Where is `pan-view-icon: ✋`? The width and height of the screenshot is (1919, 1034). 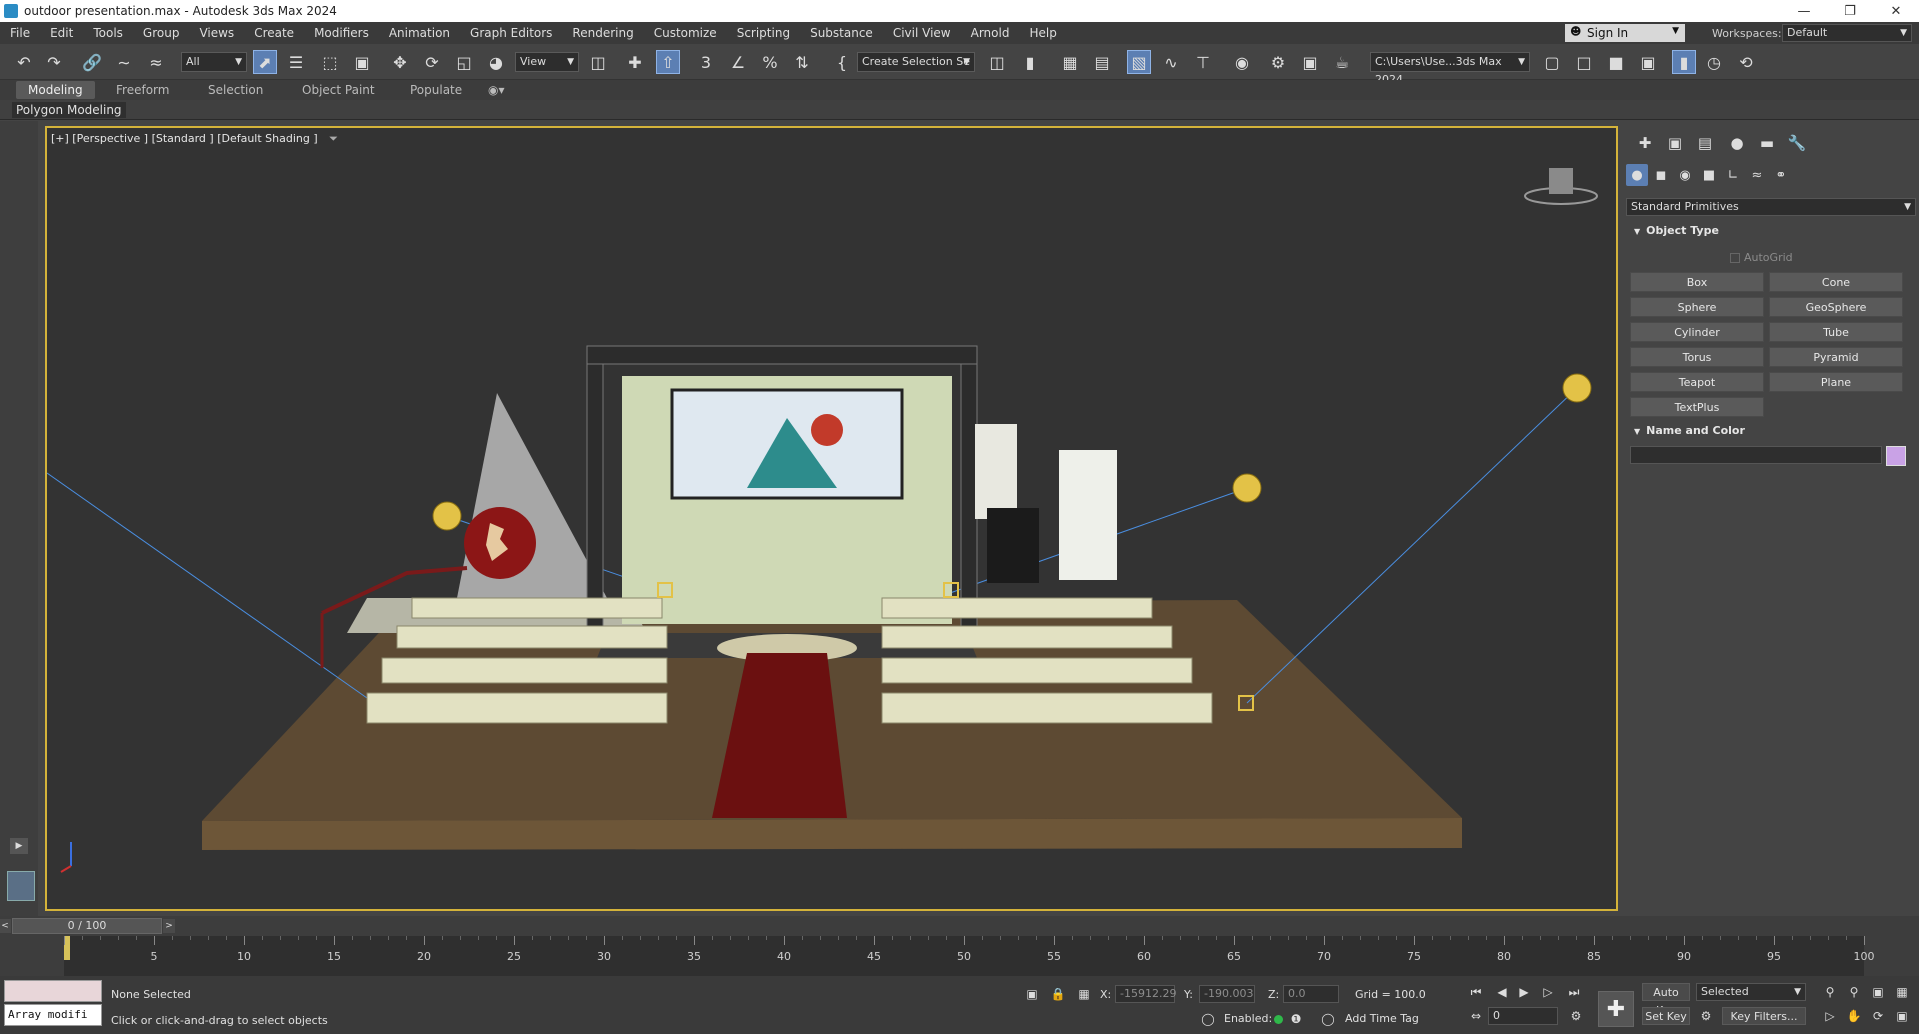 pan-view-icon: ✋ is located at coordinates (1854, 1016).